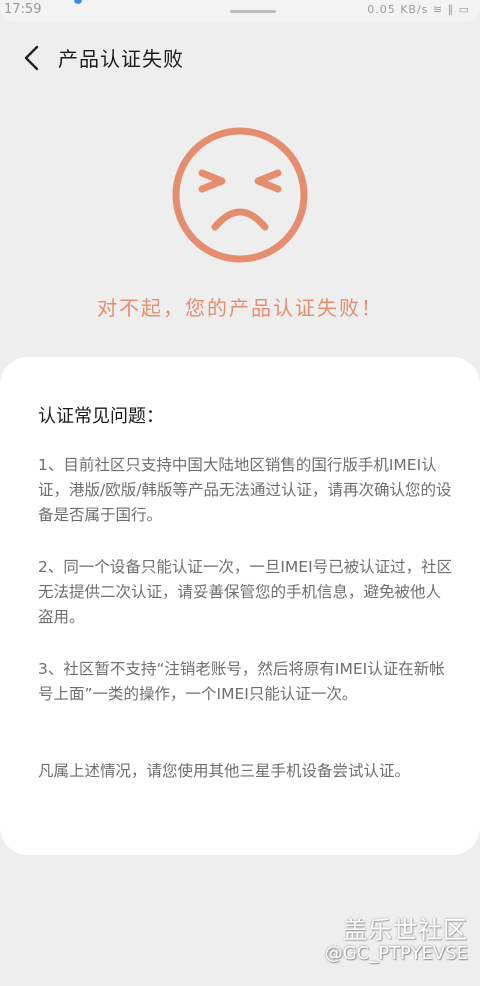 The image size is (480, 986). I want to click on back-button, so click(32, 58).